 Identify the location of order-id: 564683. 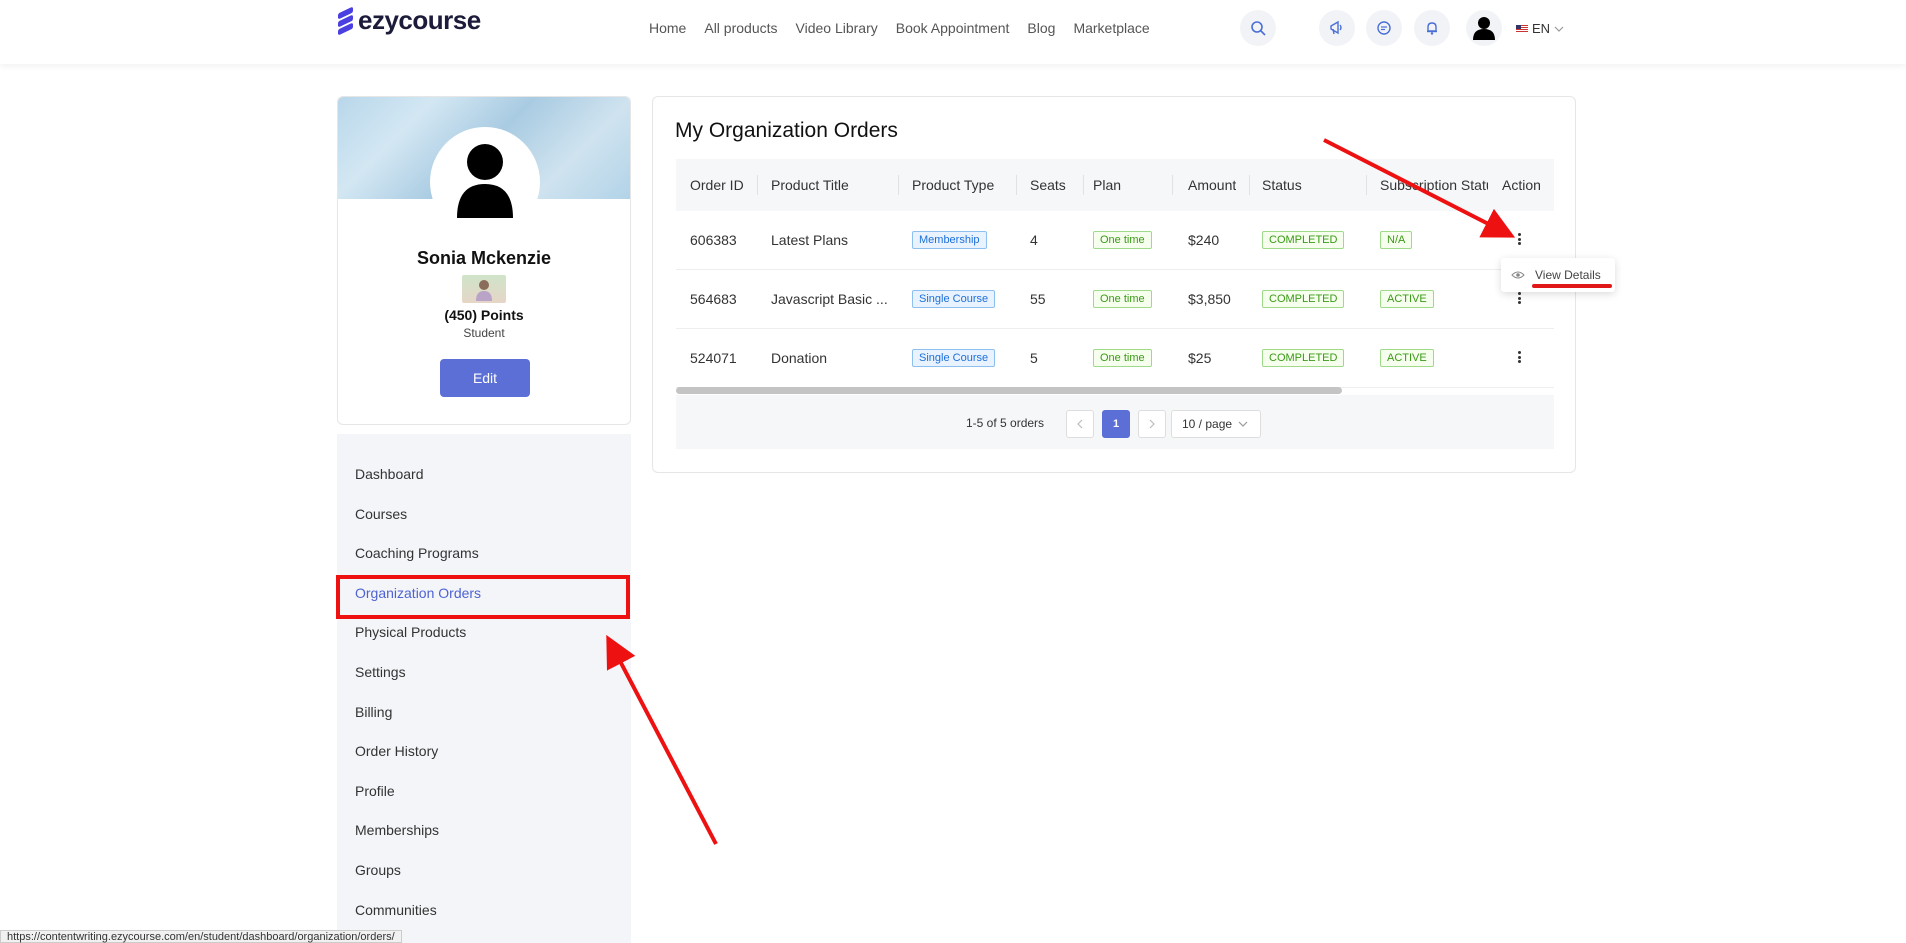
(713, 299).